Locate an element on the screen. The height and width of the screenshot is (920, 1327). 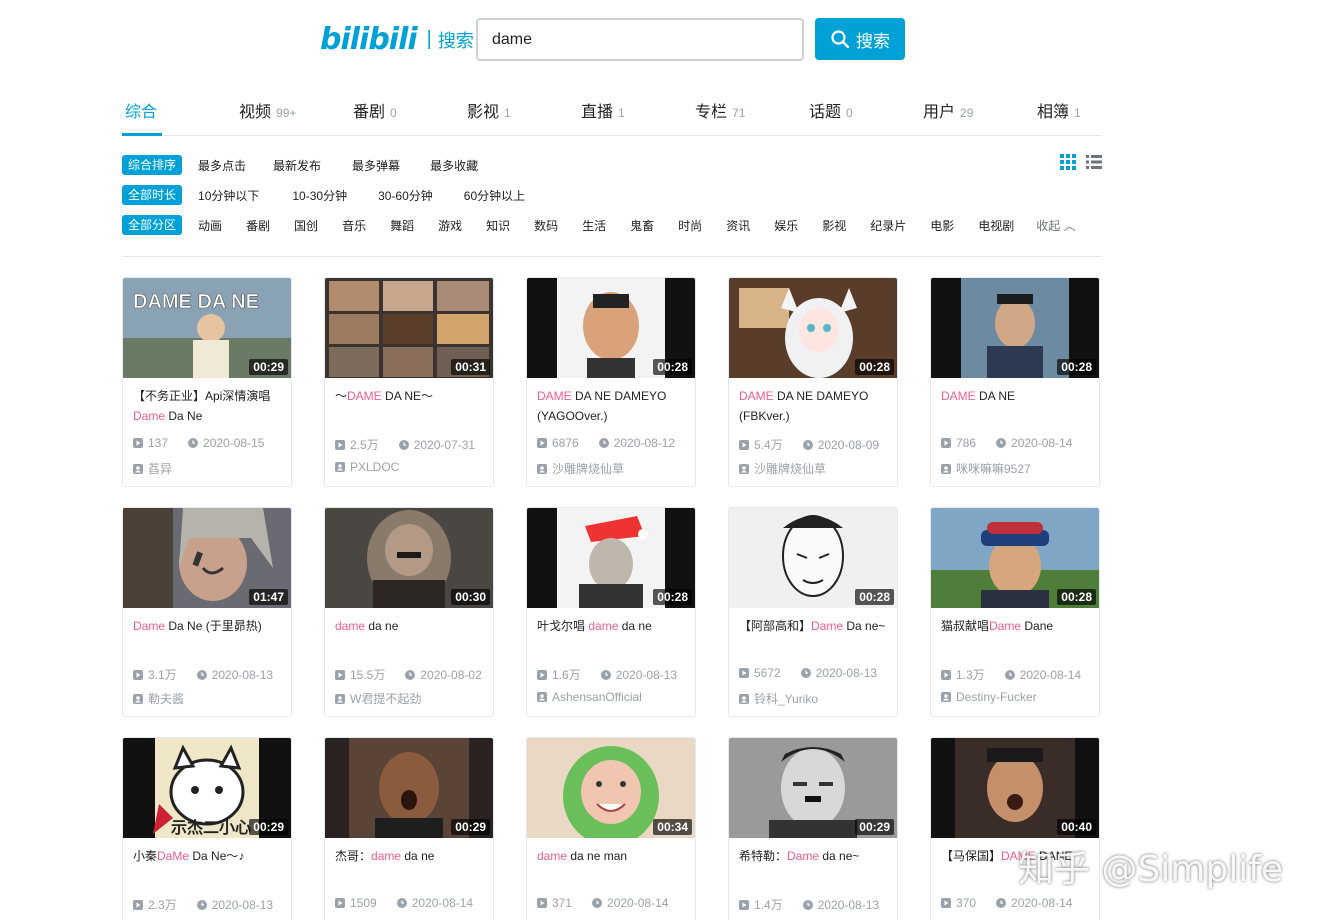
order-filter-item: 最多弹幕 is located at coordinates (376, 165).